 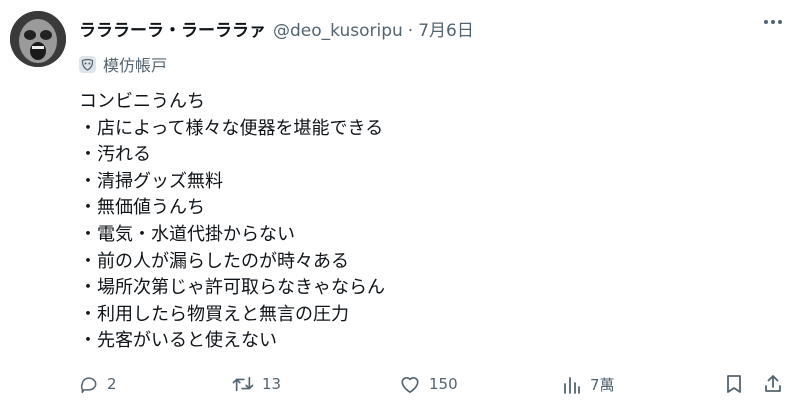 I want to click on post-header: ラララーラ・ラーララァ @deo_kusoripu · 7月6日, so click(x=276, y=28).